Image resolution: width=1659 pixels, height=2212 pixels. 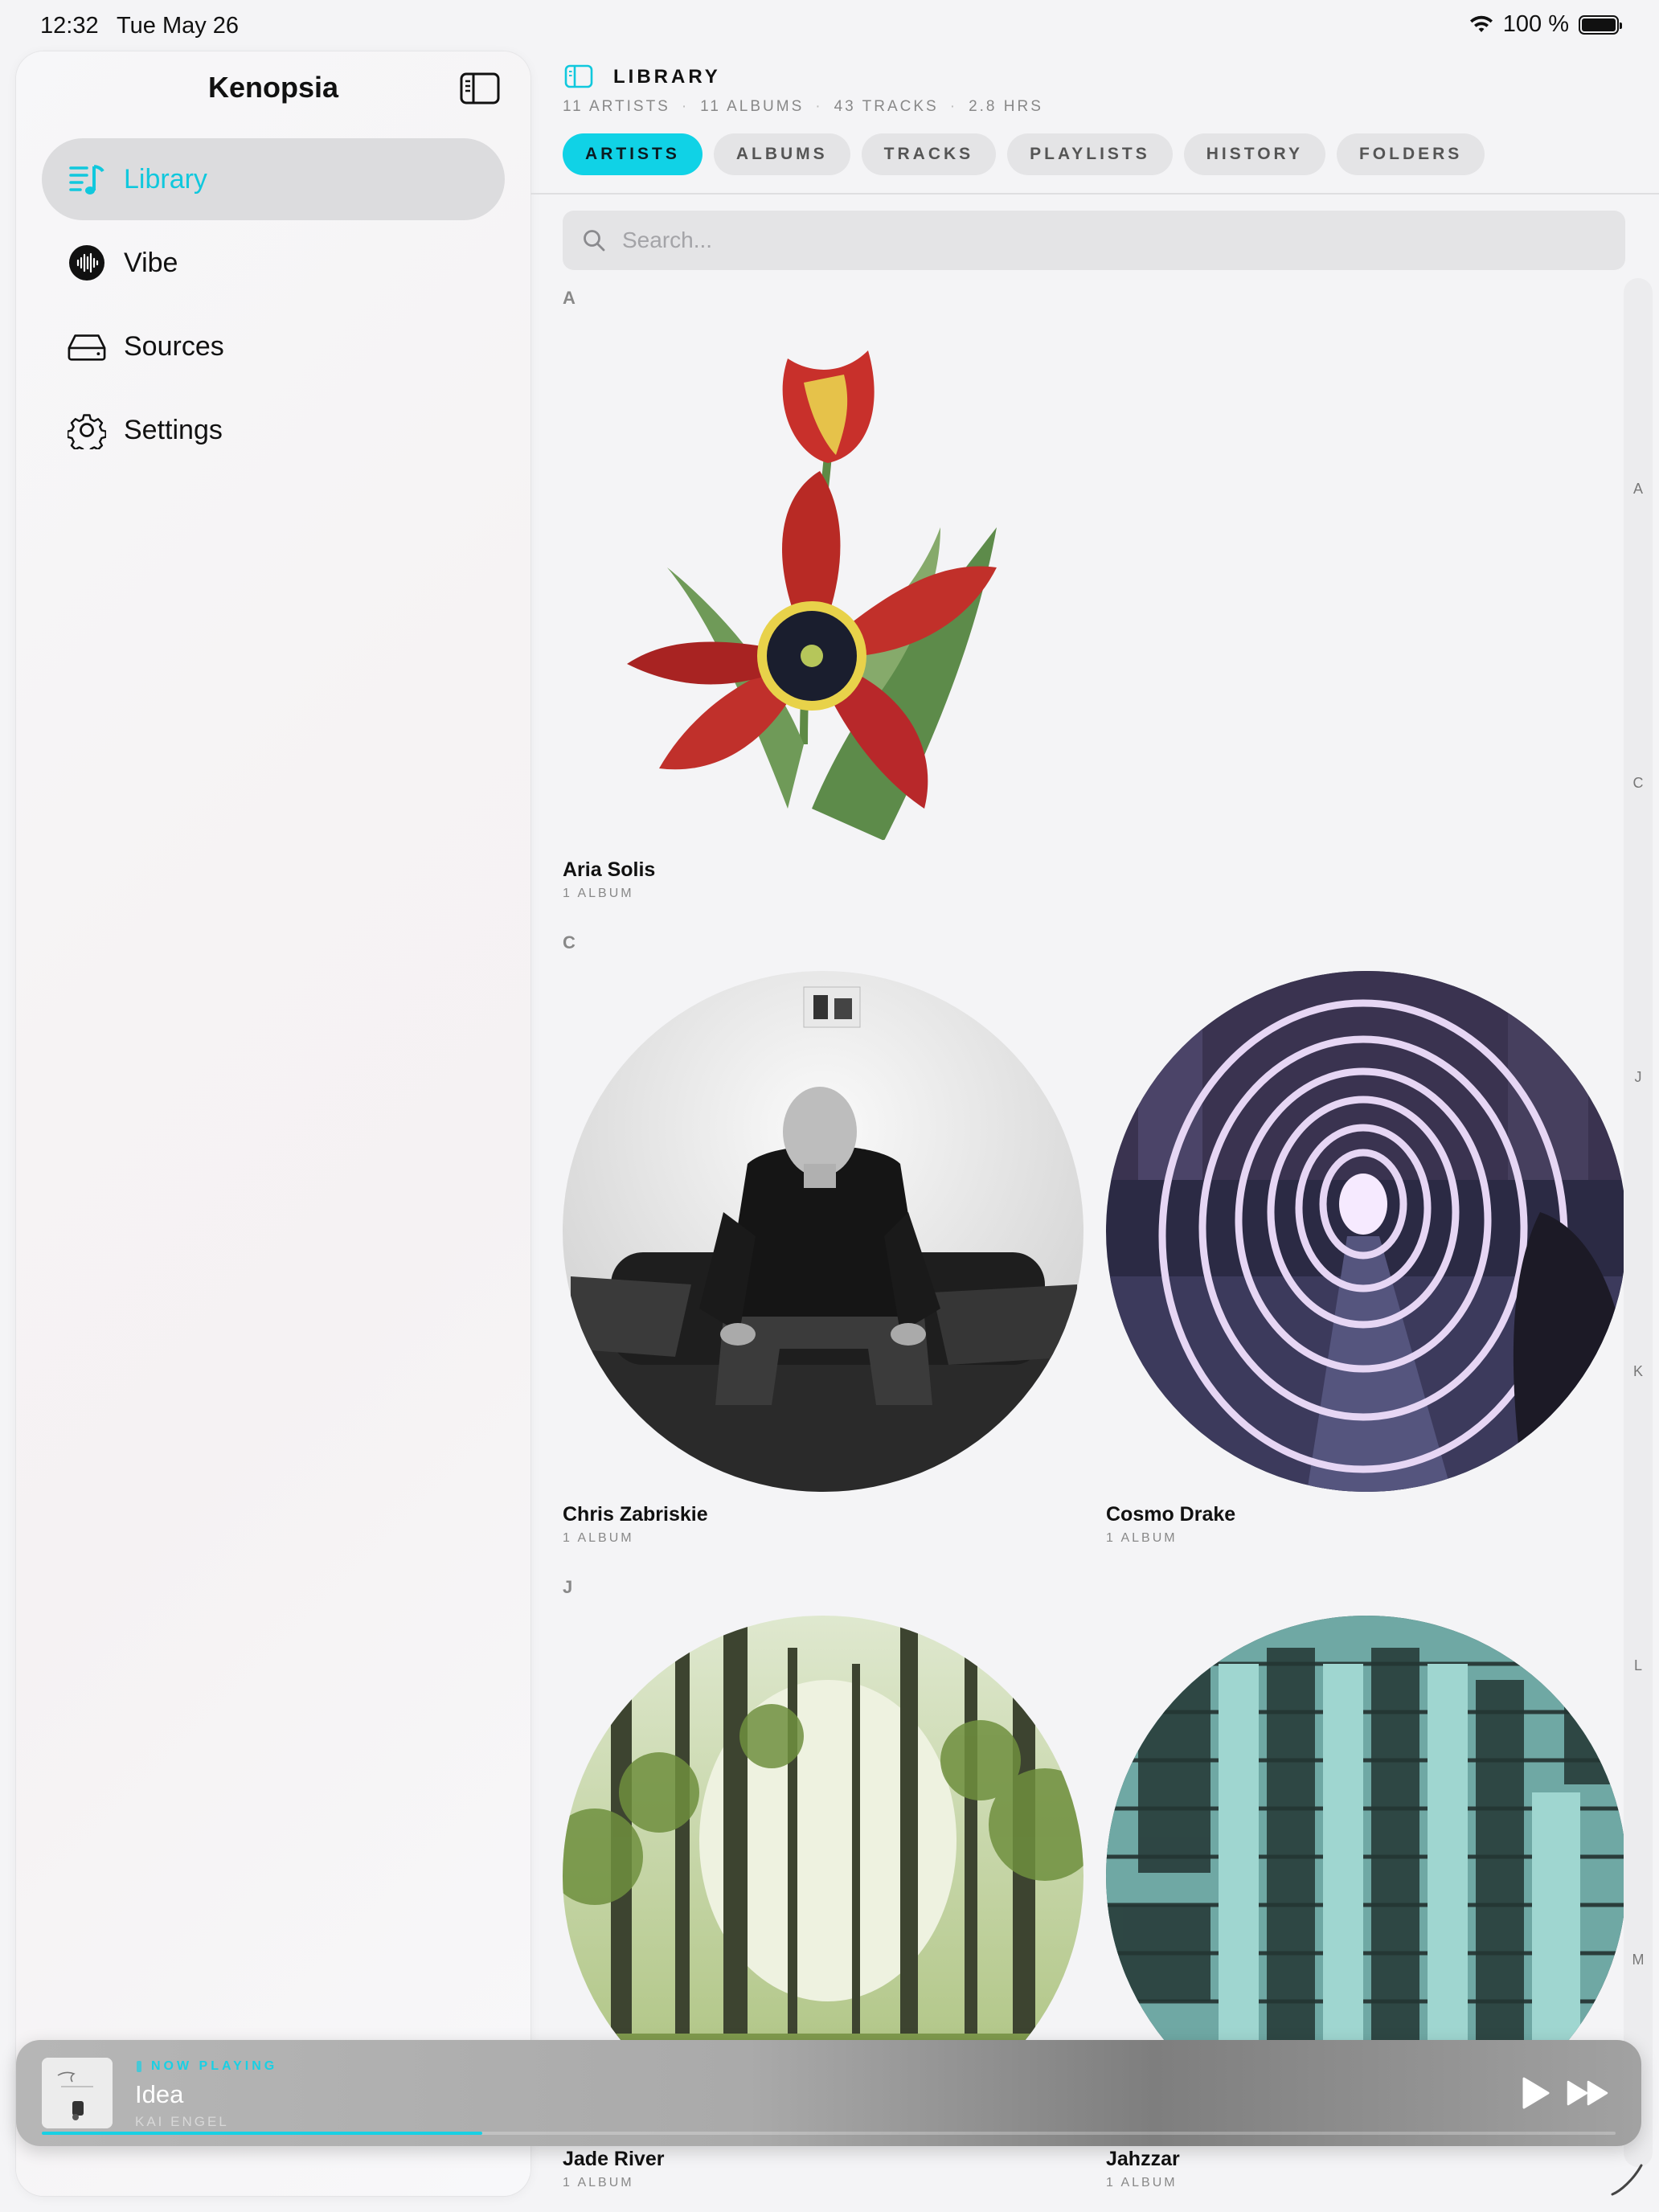 I want to click on wifi-icon, so click(x=1481, y=23).